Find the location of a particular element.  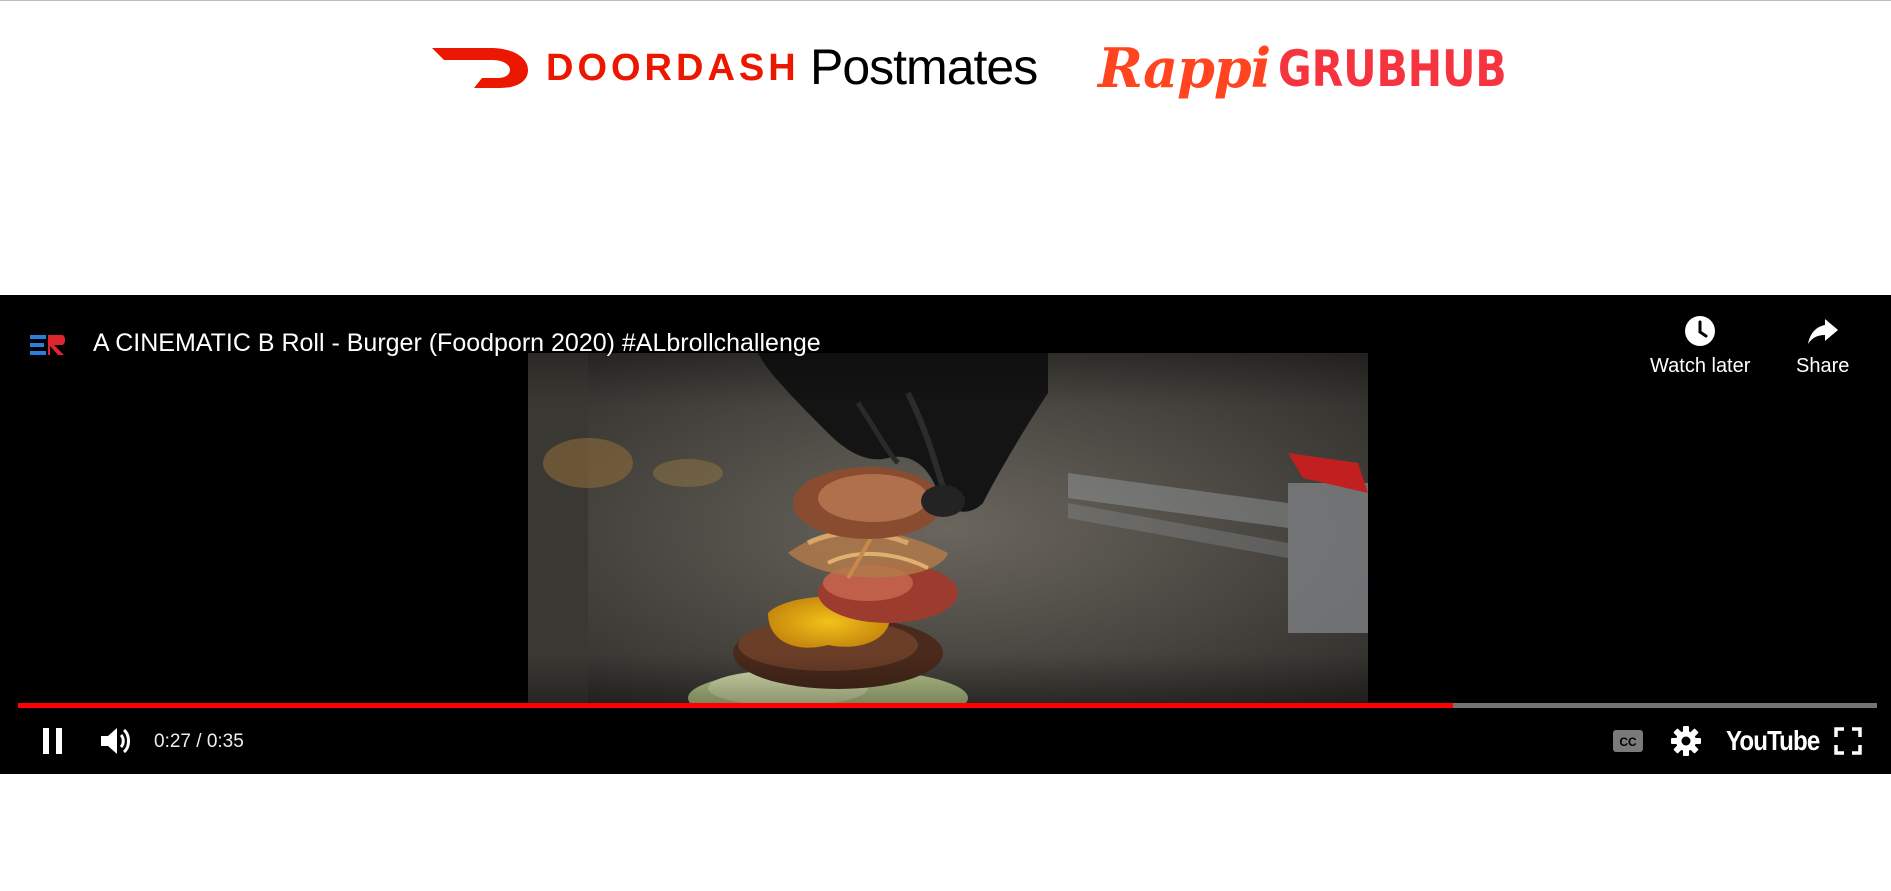

watch-later-button: Watch later is located at coordinates (1700, 345).